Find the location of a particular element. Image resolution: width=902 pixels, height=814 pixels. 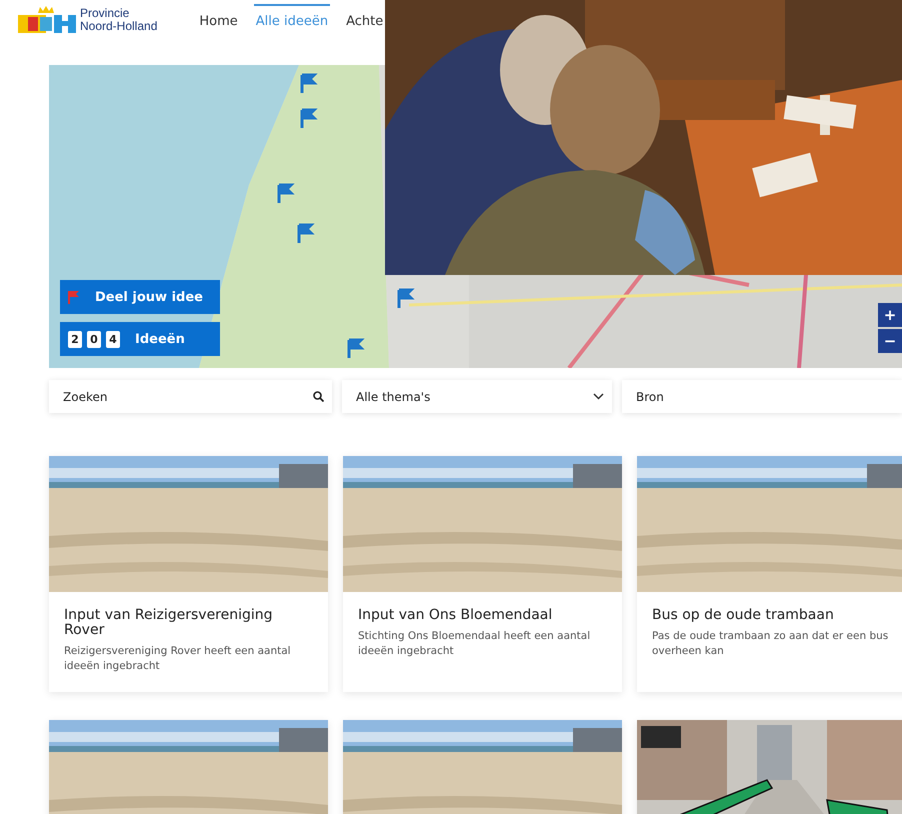

card-description: Pas de oude trambaan zo aan dat er een bus overheen kan is located at coordinates (771, 644).